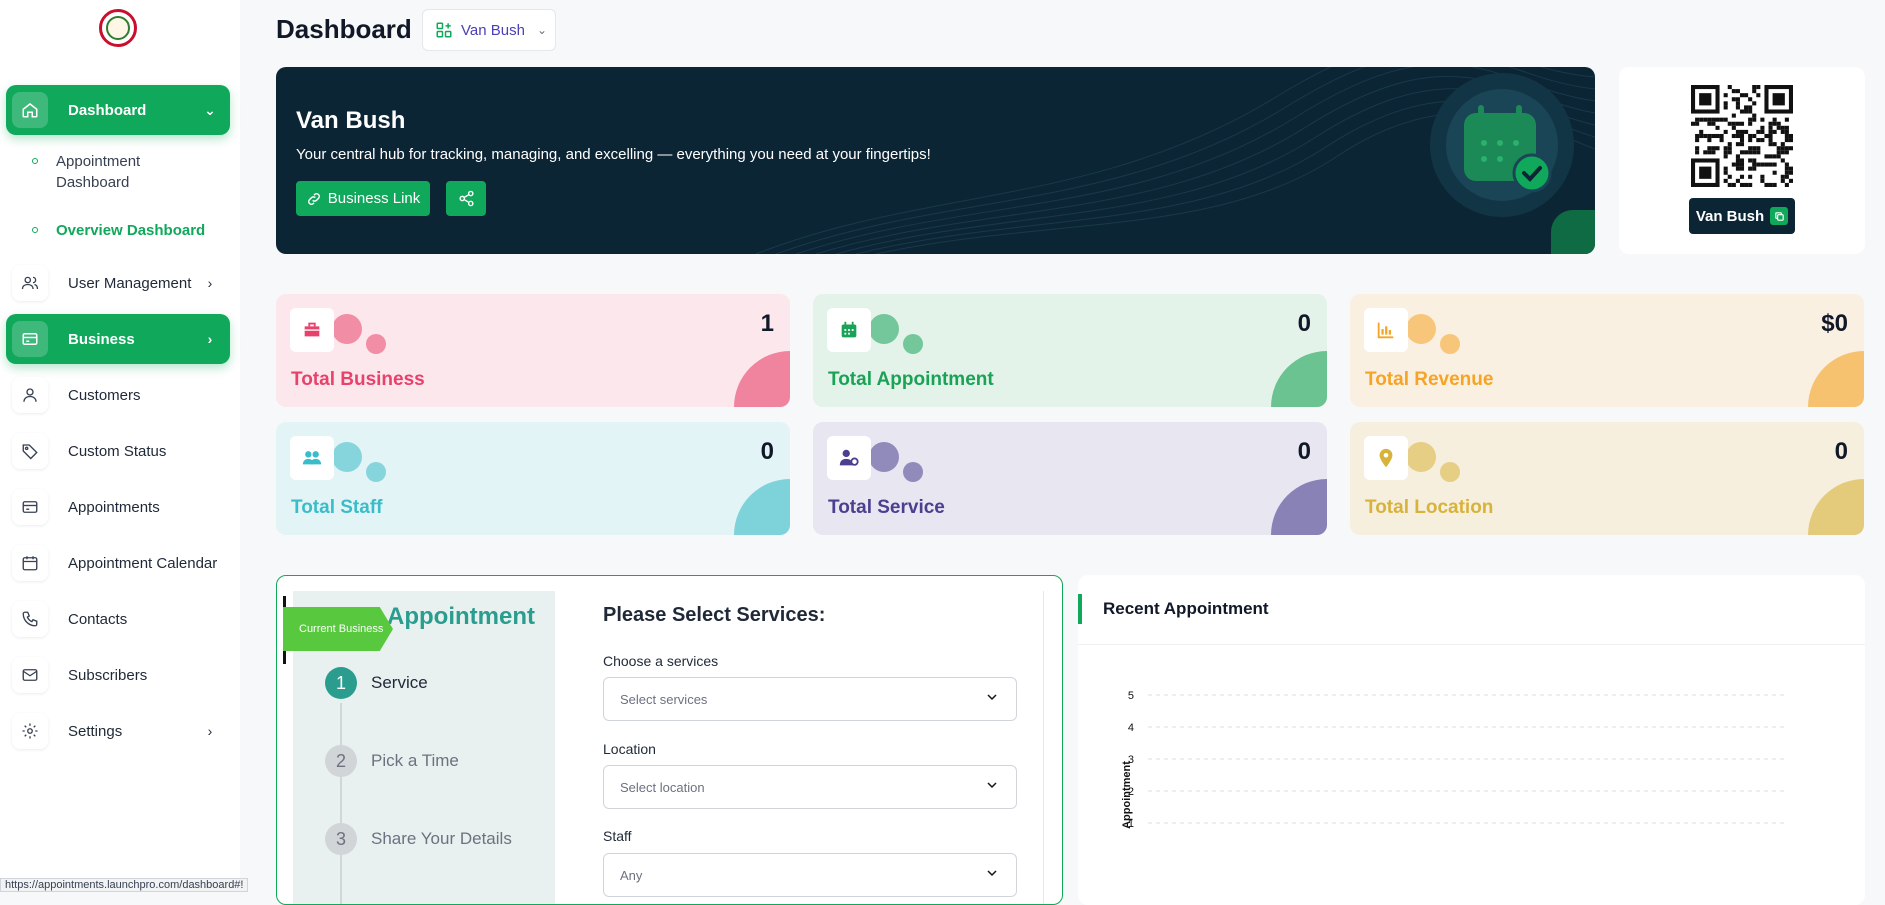 Image resolution: width=1885 pixels, height=905 pixels. I want to click on copy-qr-button: Van Bush, so click(1742, 216).